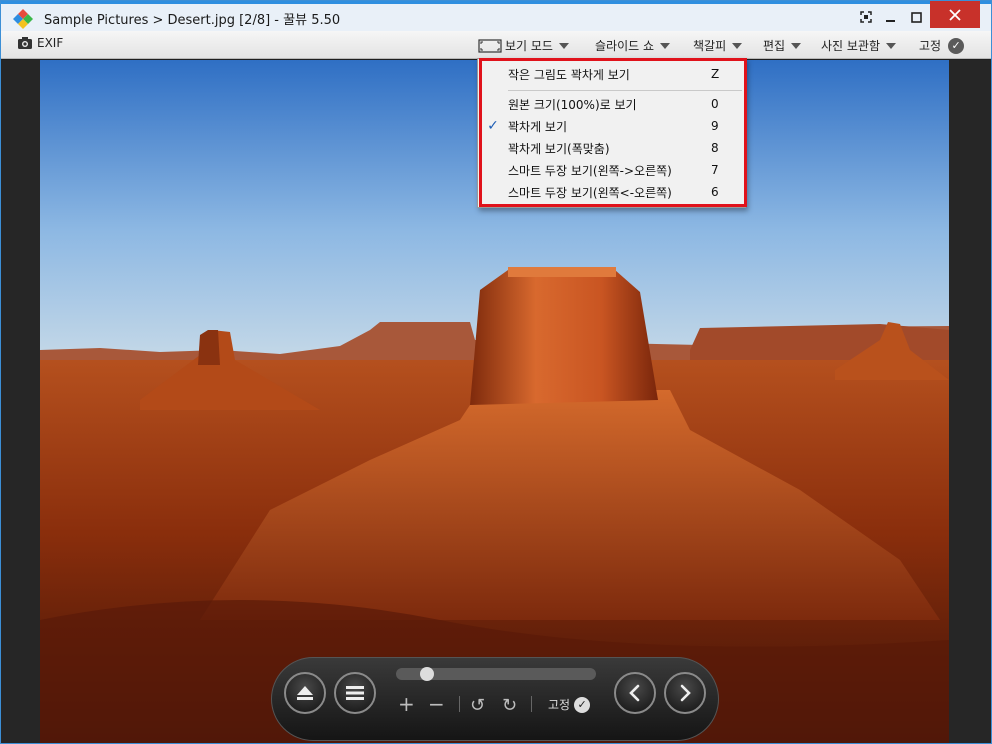 This screenshot has width=992, height=744. What do you see at coordinates (477, 706) in the screenshot?
I see `rotate-left-icon: ↺` at bounding box center [477, 706].